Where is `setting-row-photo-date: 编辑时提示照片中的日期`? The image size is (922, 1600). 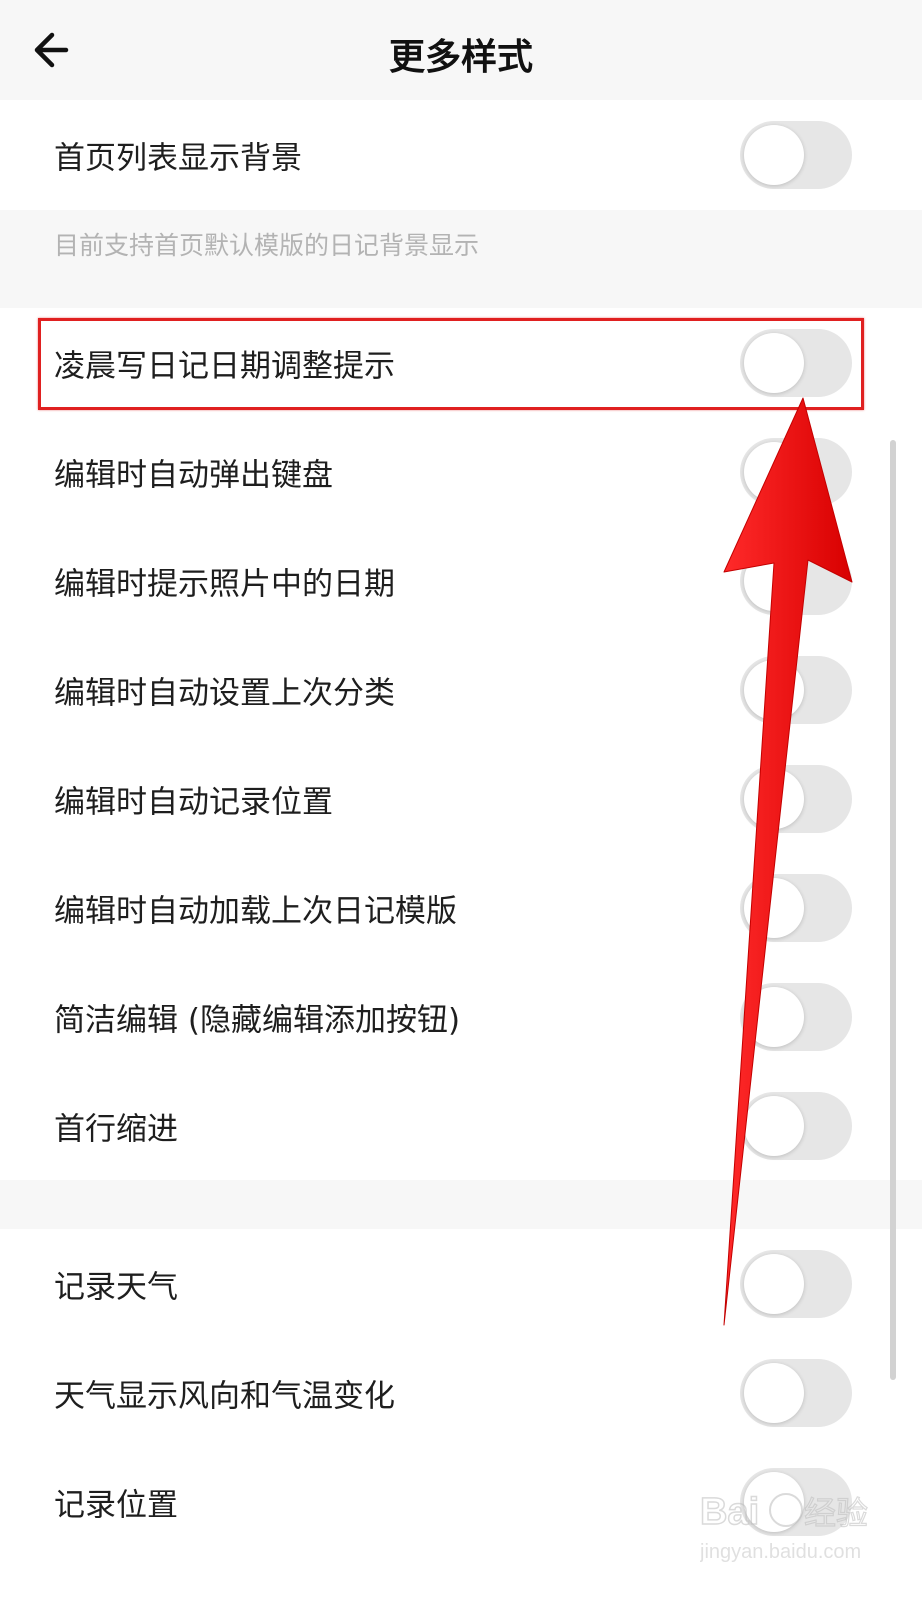 setting-row-photo-date: 编辑时提示照片中的日期 is located at coordinates (461, 580).